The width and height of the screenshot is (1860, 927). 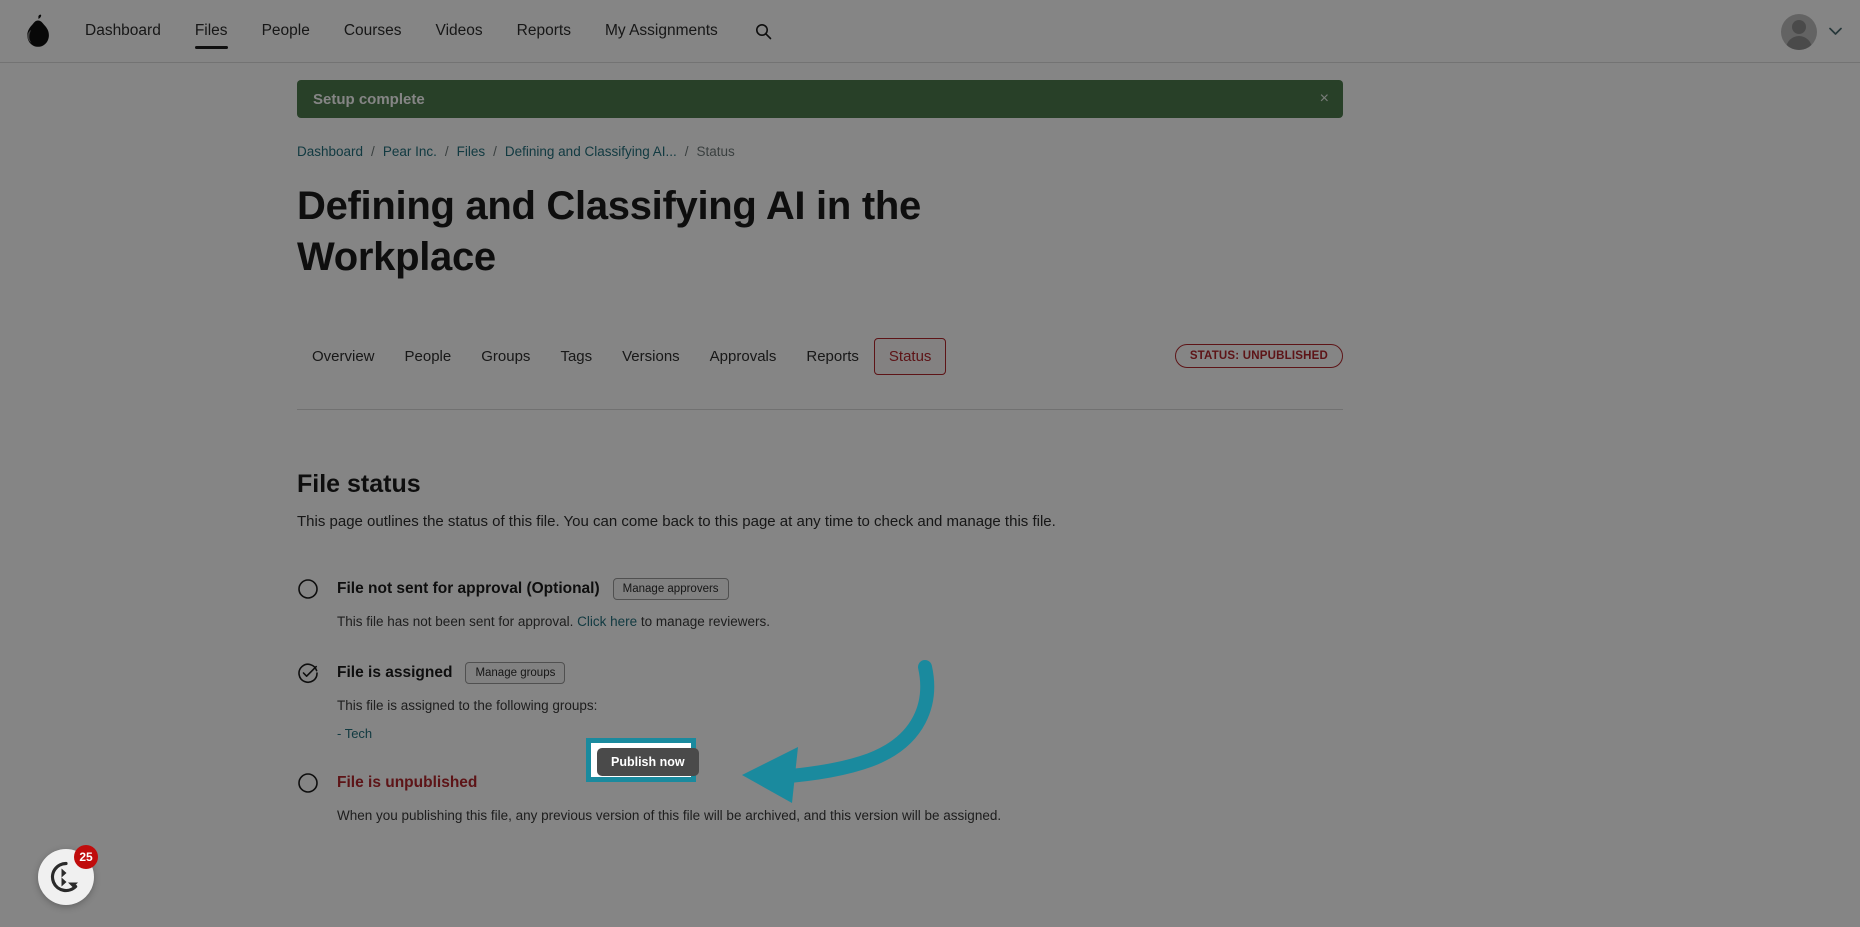 I want to click on nav-link-files: Files, so click(x=211, y=31).